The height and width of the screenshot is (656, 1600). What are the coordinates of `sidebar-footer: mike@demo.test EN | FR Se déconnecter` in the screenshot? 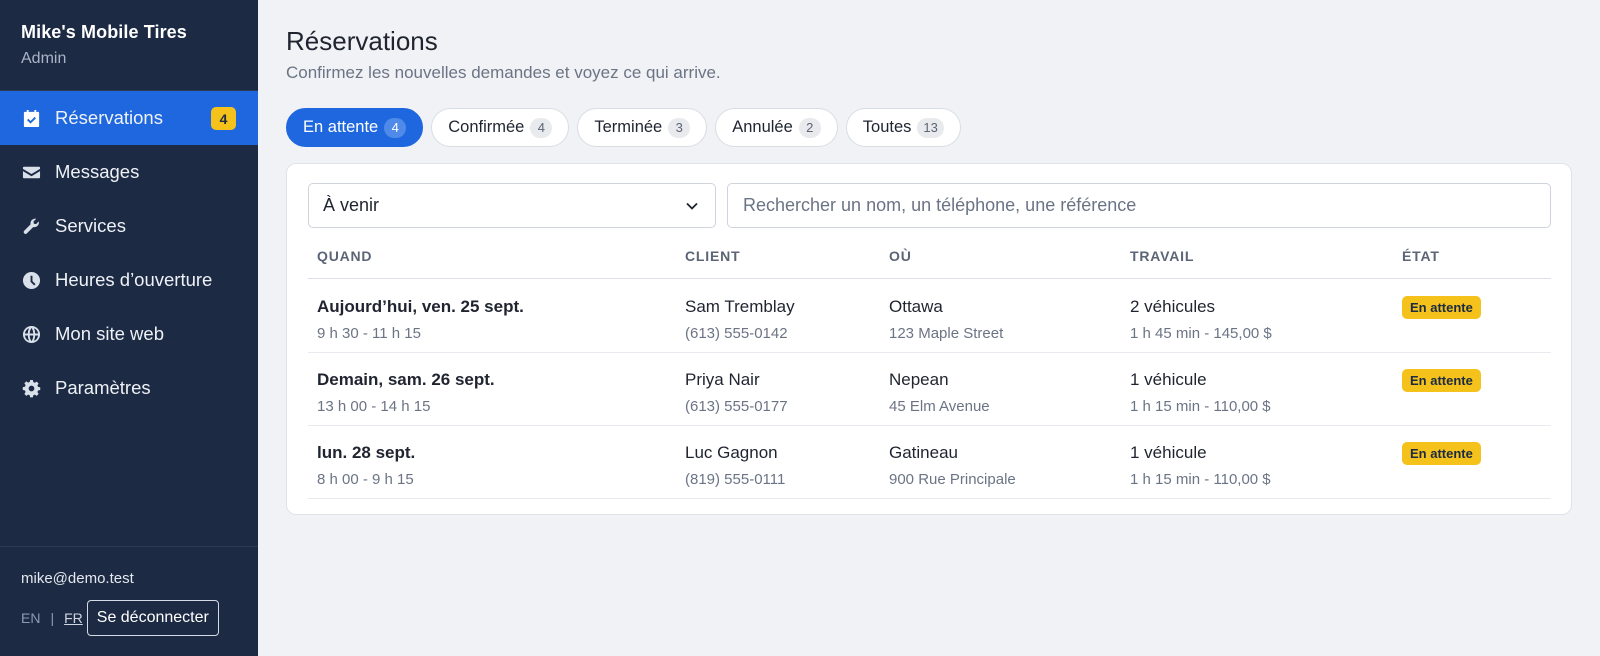 It's located at (129, 601).